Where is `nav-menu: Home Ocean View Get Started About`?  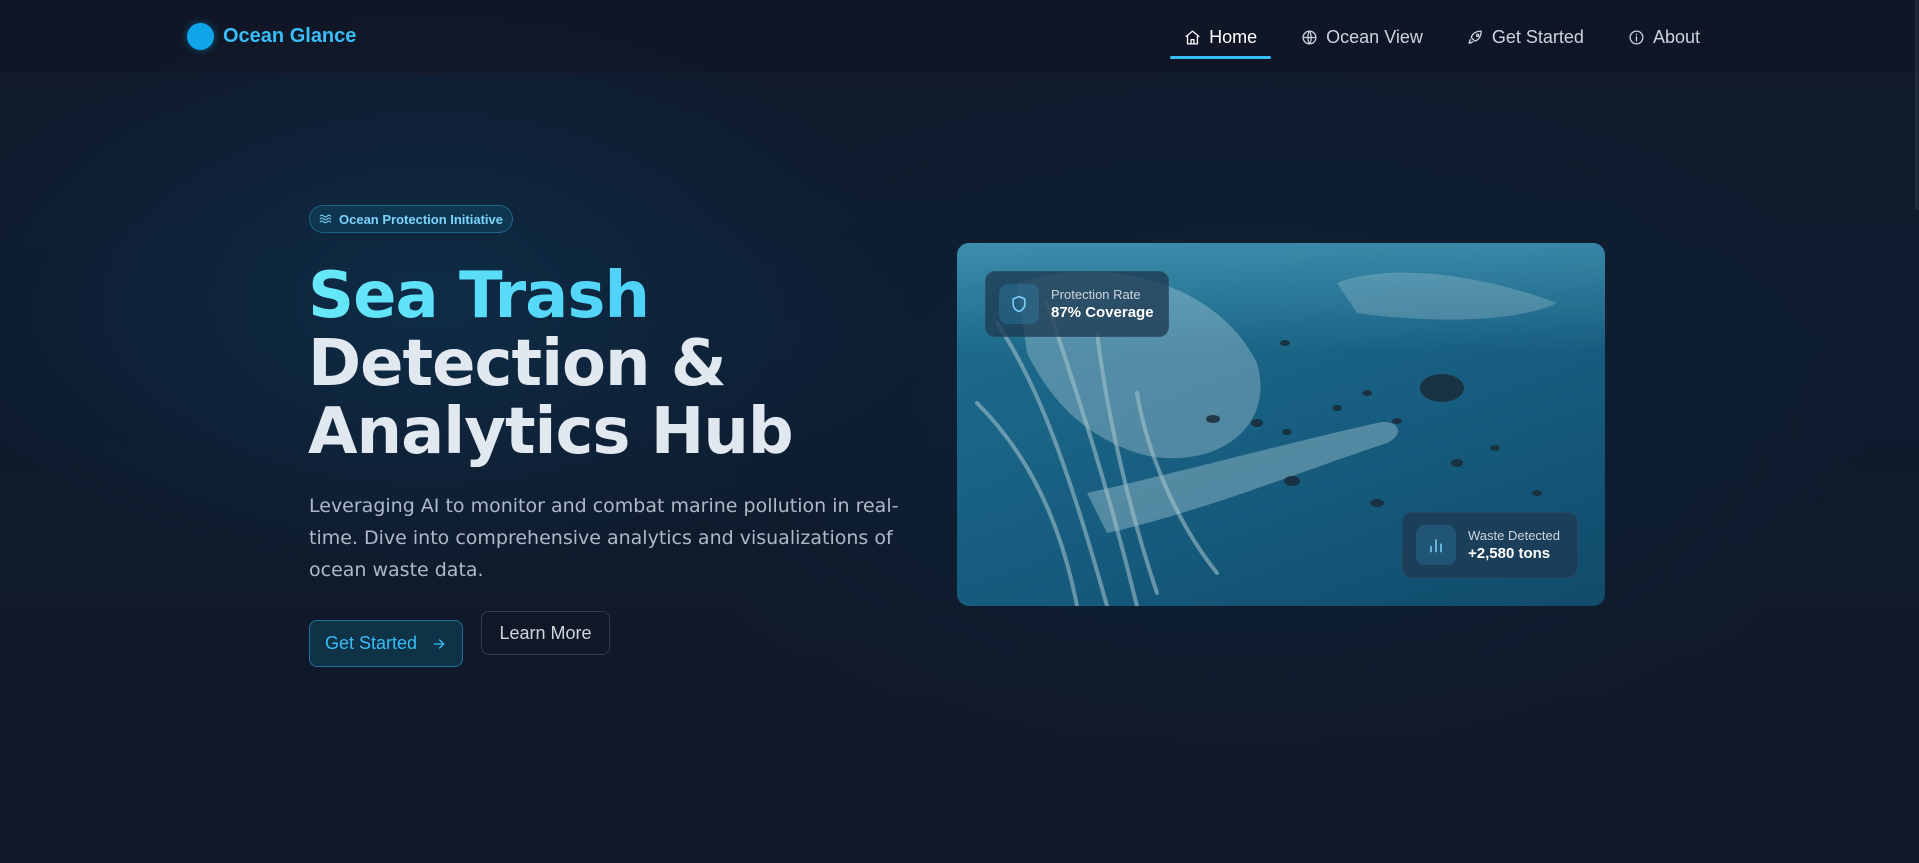
nav-menu: Home Ocean View Get Started About is located at coordinates (1442, 37).